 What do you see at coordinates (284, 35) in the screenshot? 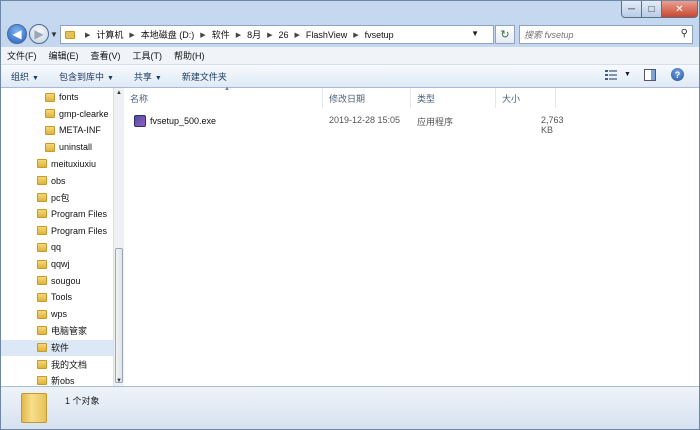
I see `breadcrumb-26: 26` at bounding box center [284, 35].